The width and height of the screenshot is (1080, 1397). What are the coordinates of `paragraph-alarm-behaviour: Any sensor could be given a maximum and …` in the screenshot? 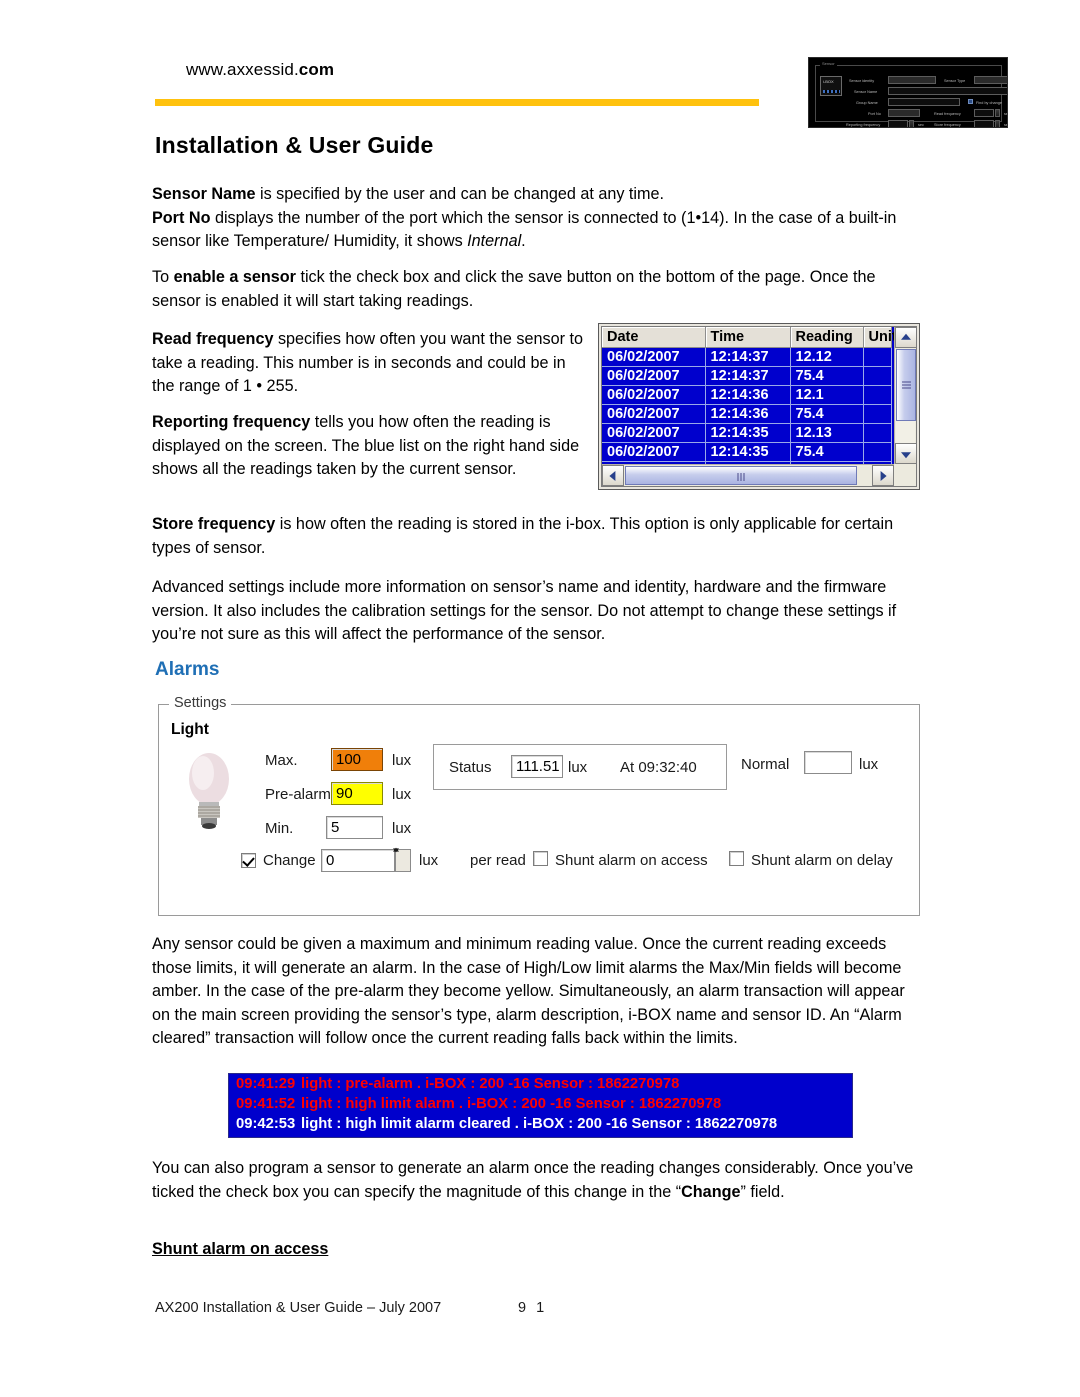 It's located at (528, 991).